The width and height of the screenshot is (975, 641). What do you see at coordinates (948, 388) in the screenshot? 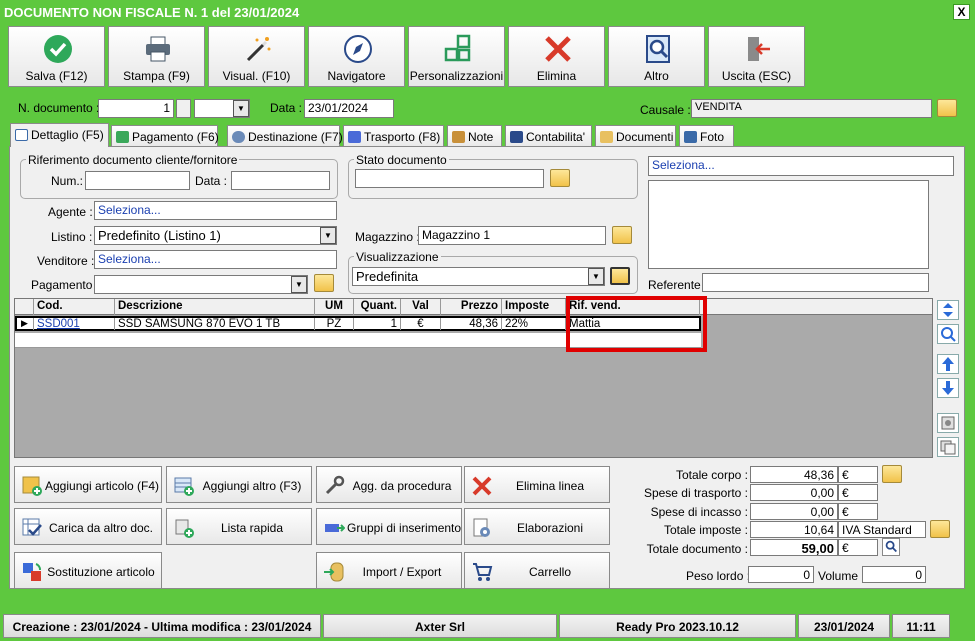
I see `move-down-icon` at bounding box center [948, 388].